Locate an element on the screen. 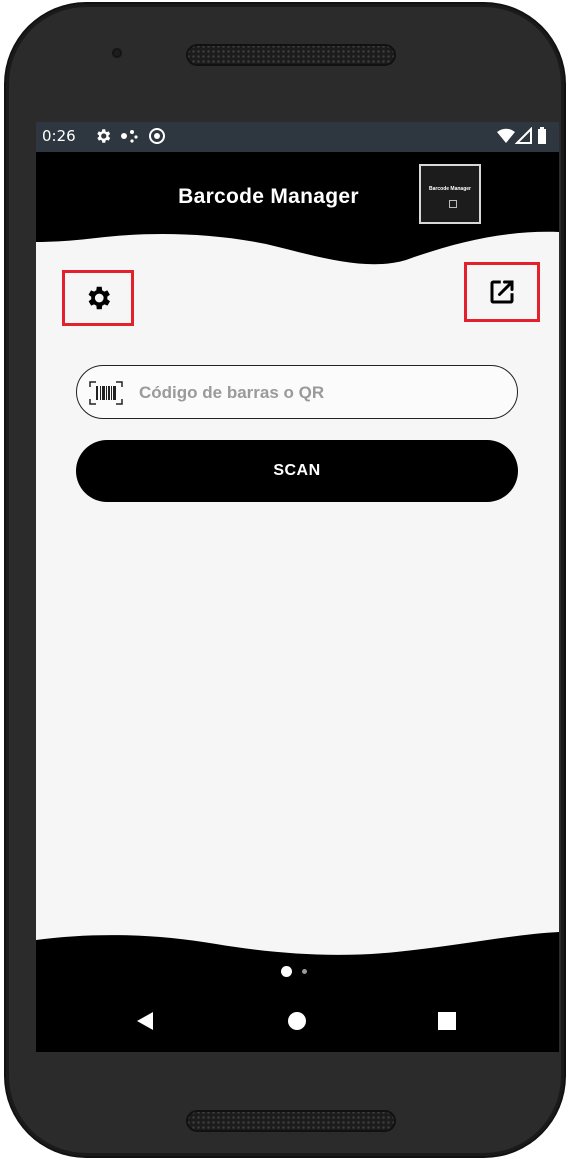 Image resolution: width=570 pixels, height=1160 pixels. home-icon is located at coordinates (297, 1021).